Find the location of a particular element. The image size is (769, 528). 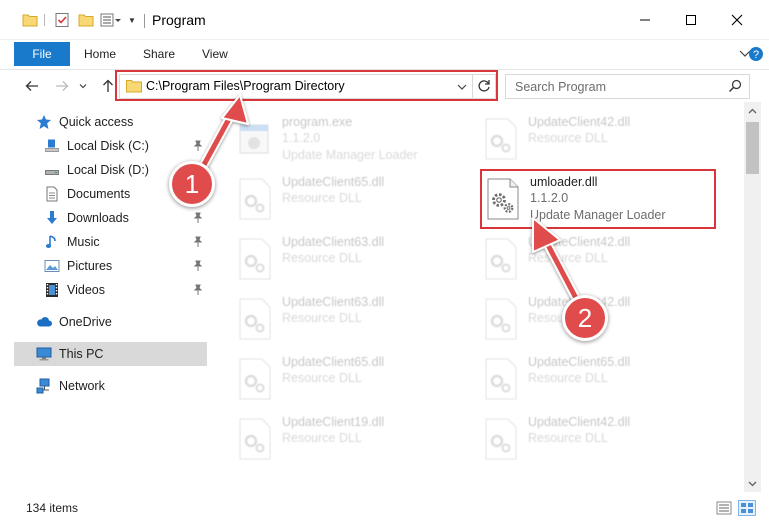

file-description: Update Manager Loader is located at coordinates (350, 155).